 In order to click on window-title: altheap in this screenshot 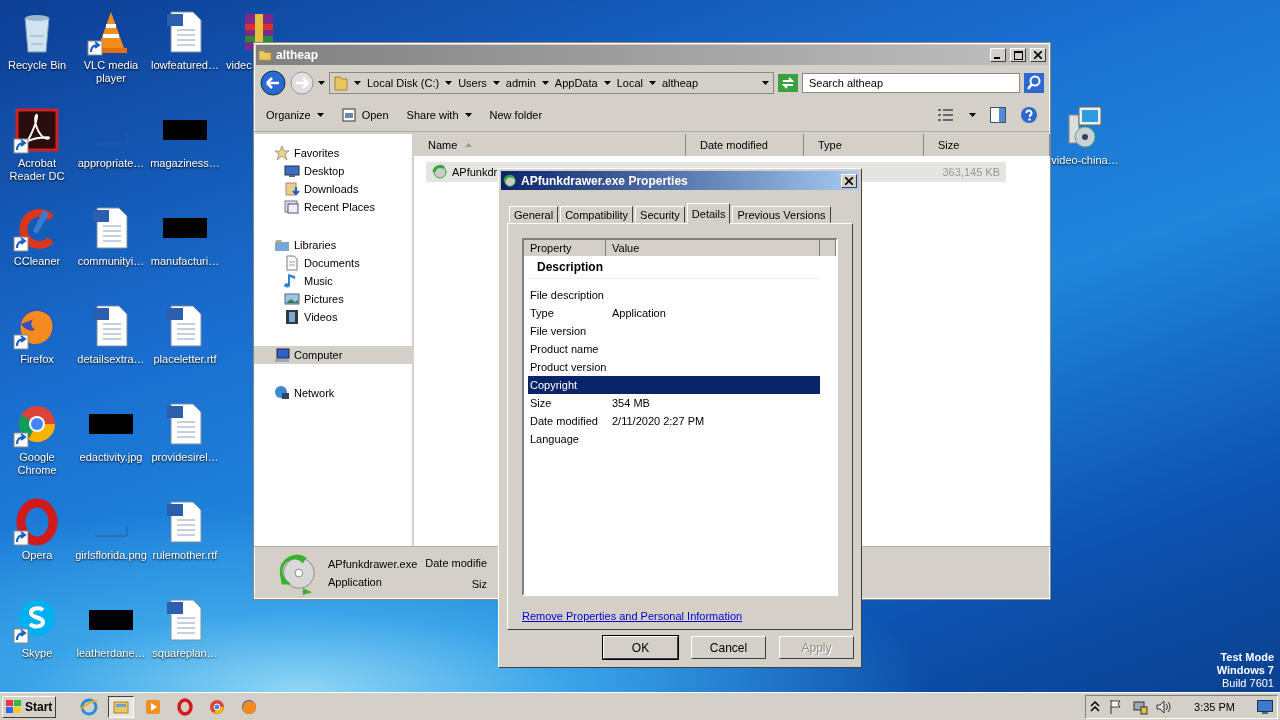, I will do `click(297, 55)`.